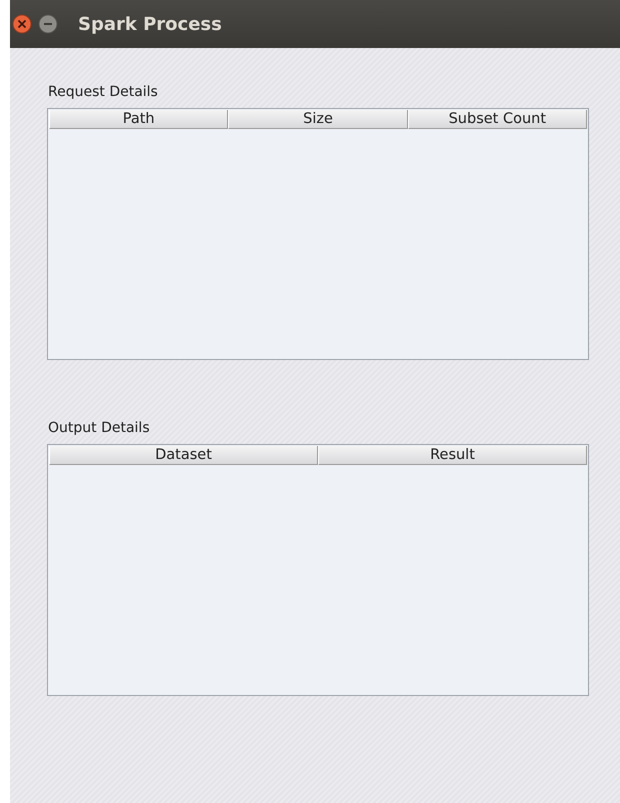  What do you see at coordinates (48, 24) in the screenshot?
I see `minimize-icon` at bounding box center [48, 24].